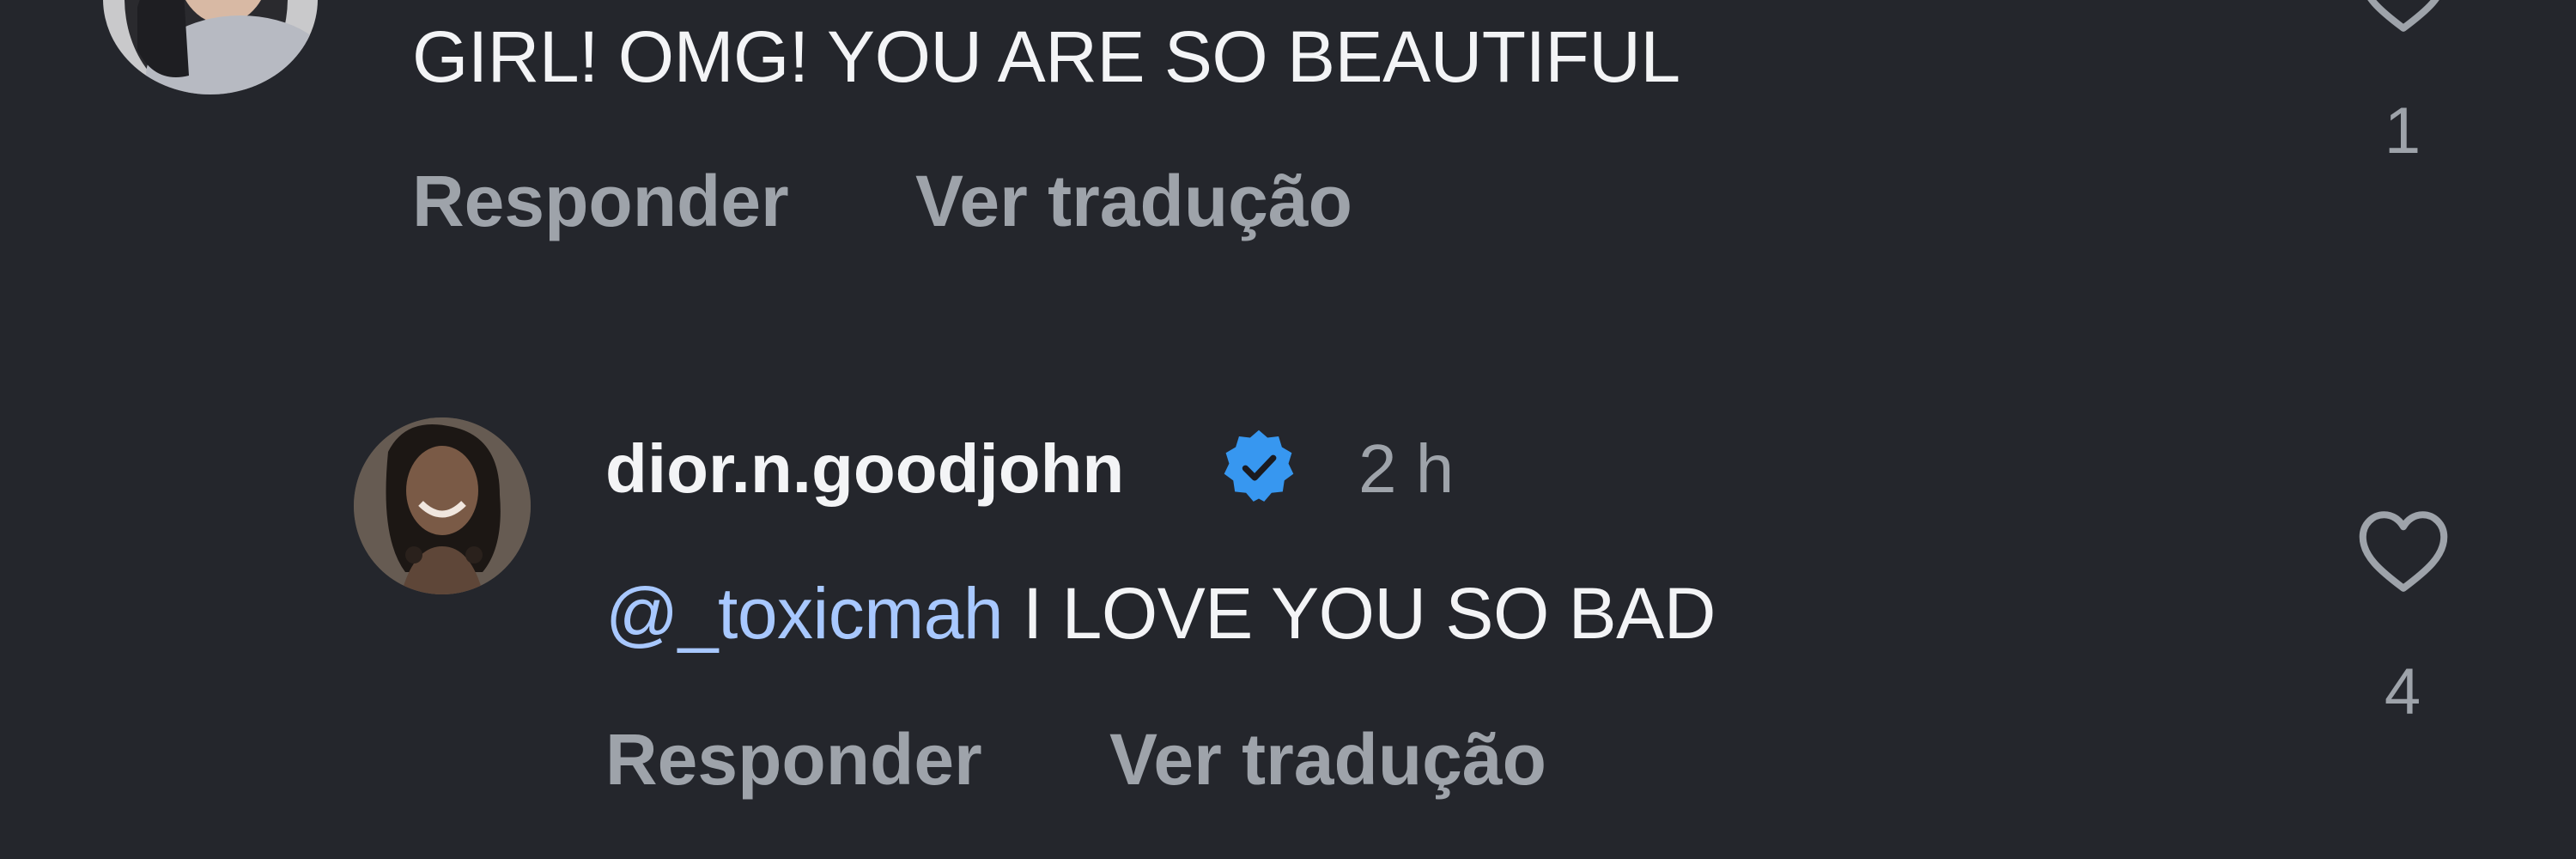 This screenshot has height=859, width=2576. What do you see at coordinates (2402, 131) in the screenshot?
I see `like-count: 1` at bounding box center [2402, 131].